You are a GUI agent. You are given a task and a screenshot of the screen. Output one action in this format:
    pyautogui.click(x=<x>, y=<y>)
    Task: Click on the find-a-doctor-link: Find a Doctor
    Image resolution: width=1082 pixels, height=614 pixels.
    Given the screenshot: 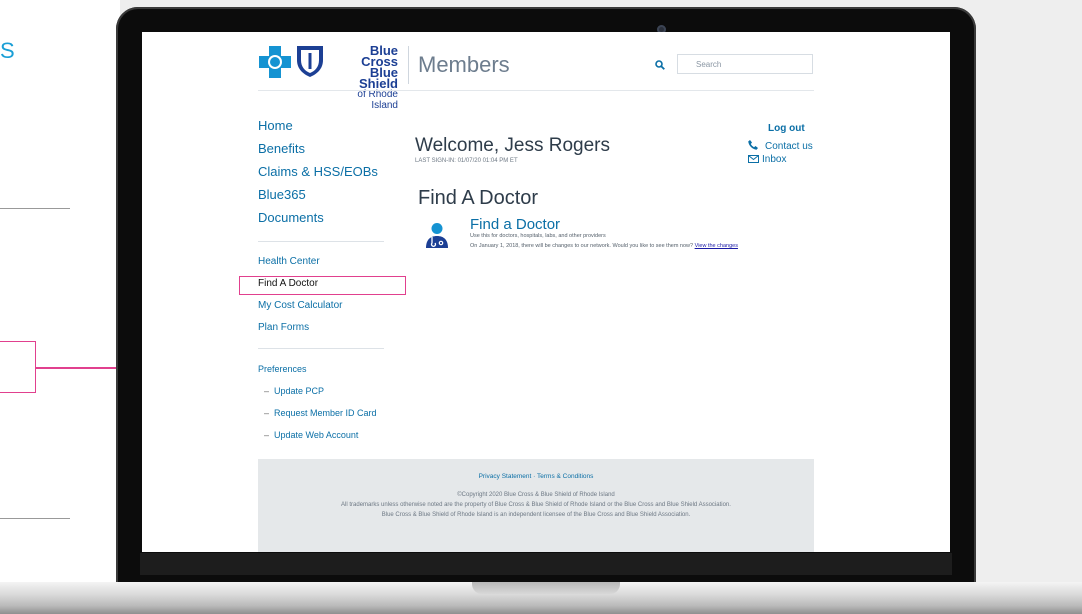 What is the action you would take?
    pyautogui.click(x=515, y=224)
    